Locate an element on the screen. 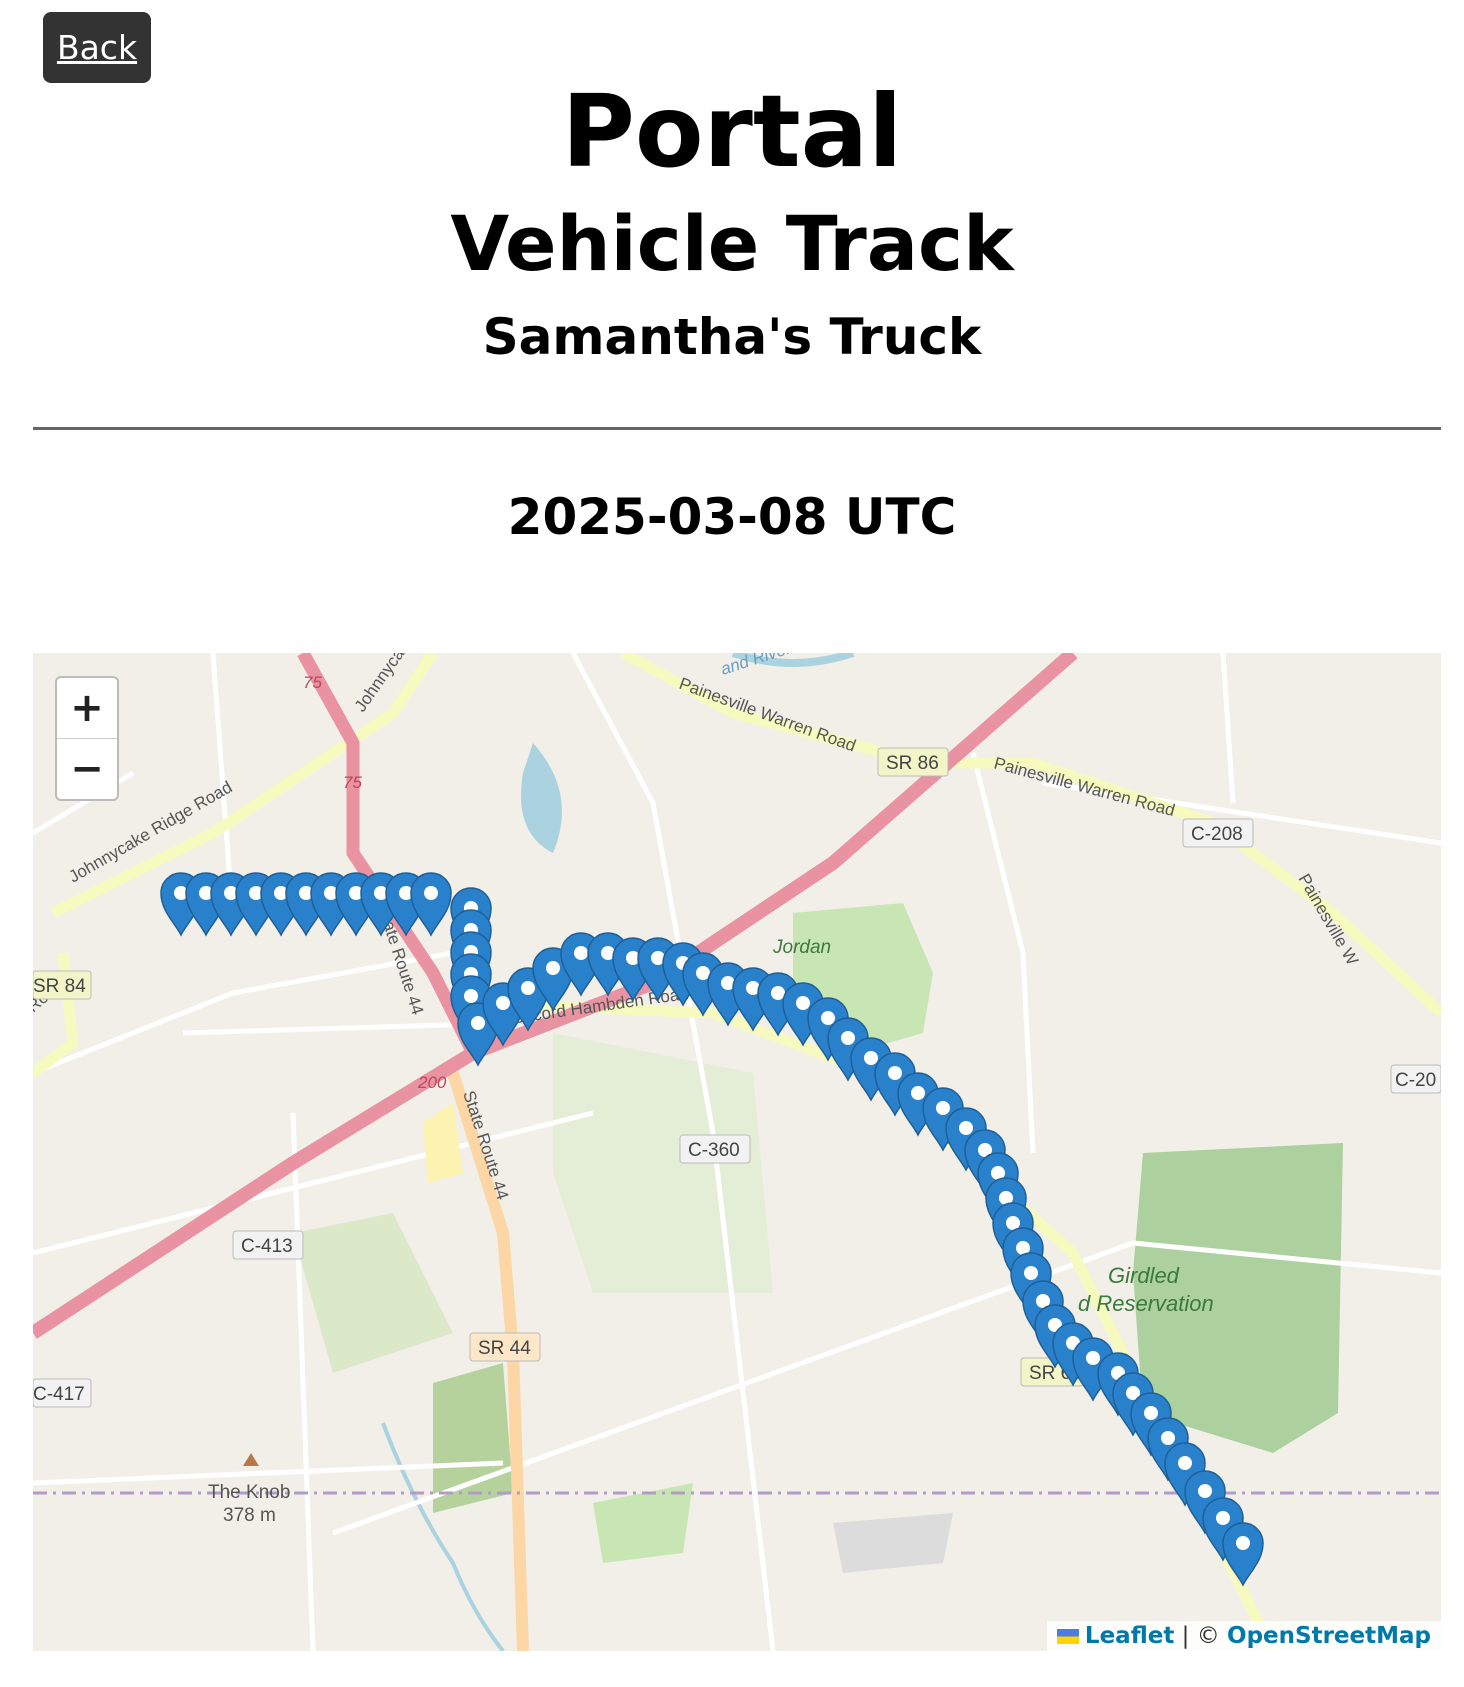 The height and width of the screenshot is (1687, 1464). park-label: Girdled is located at coordinates (1144, 1275).